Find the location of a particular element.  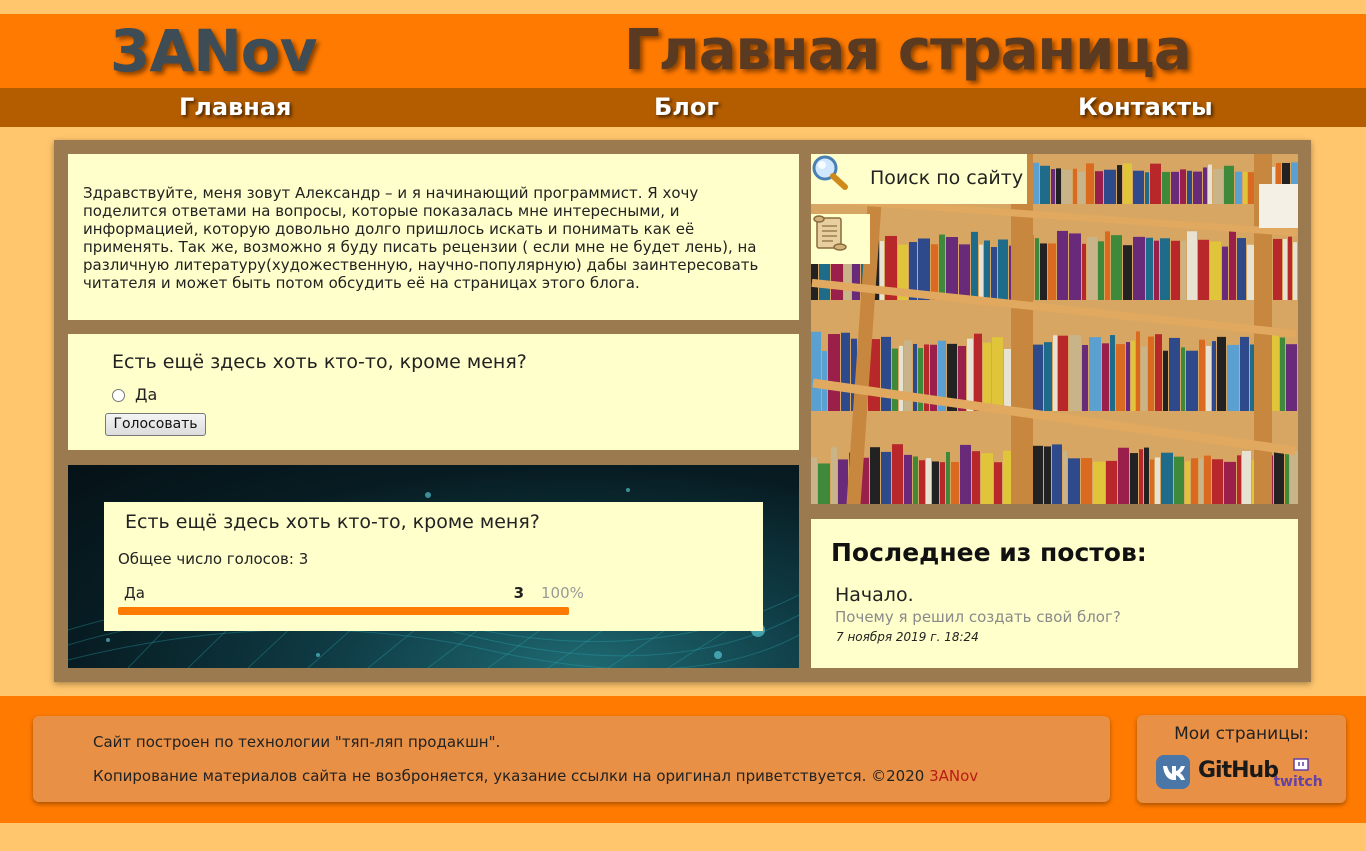

social-heading: Мои страницы: is located at coordinates (1241, 734).